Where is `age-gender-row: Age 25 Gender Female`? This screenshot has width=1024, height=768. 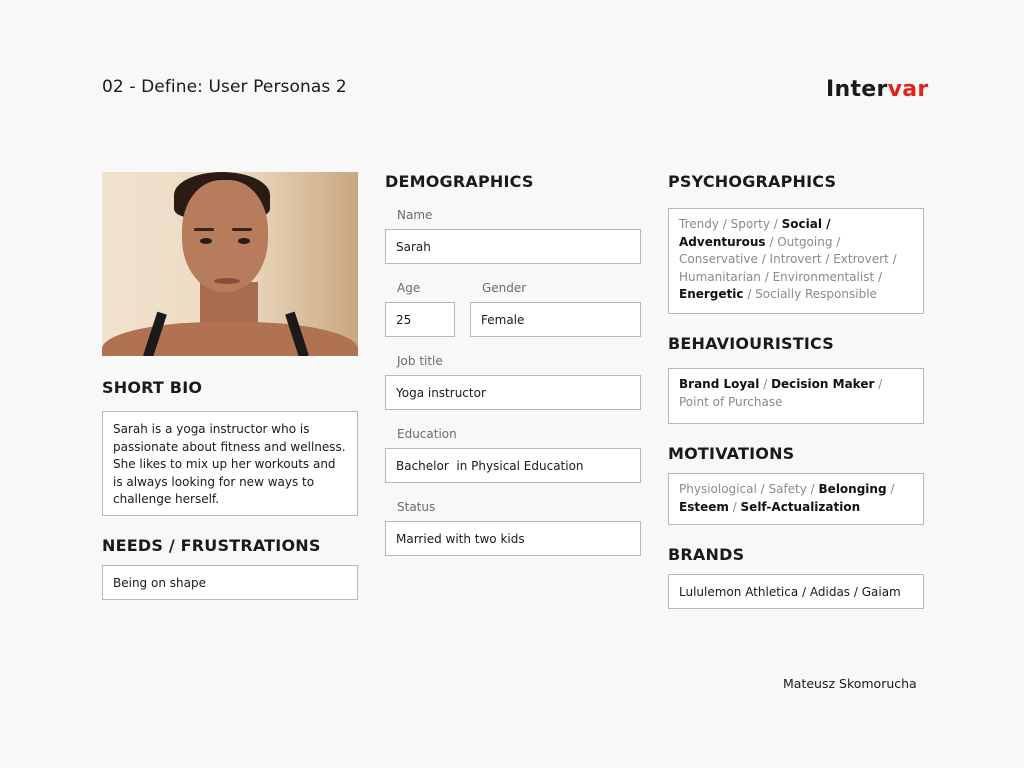
age-gender-row: Age 25 Gender Female is located at coordinates (513, 300).